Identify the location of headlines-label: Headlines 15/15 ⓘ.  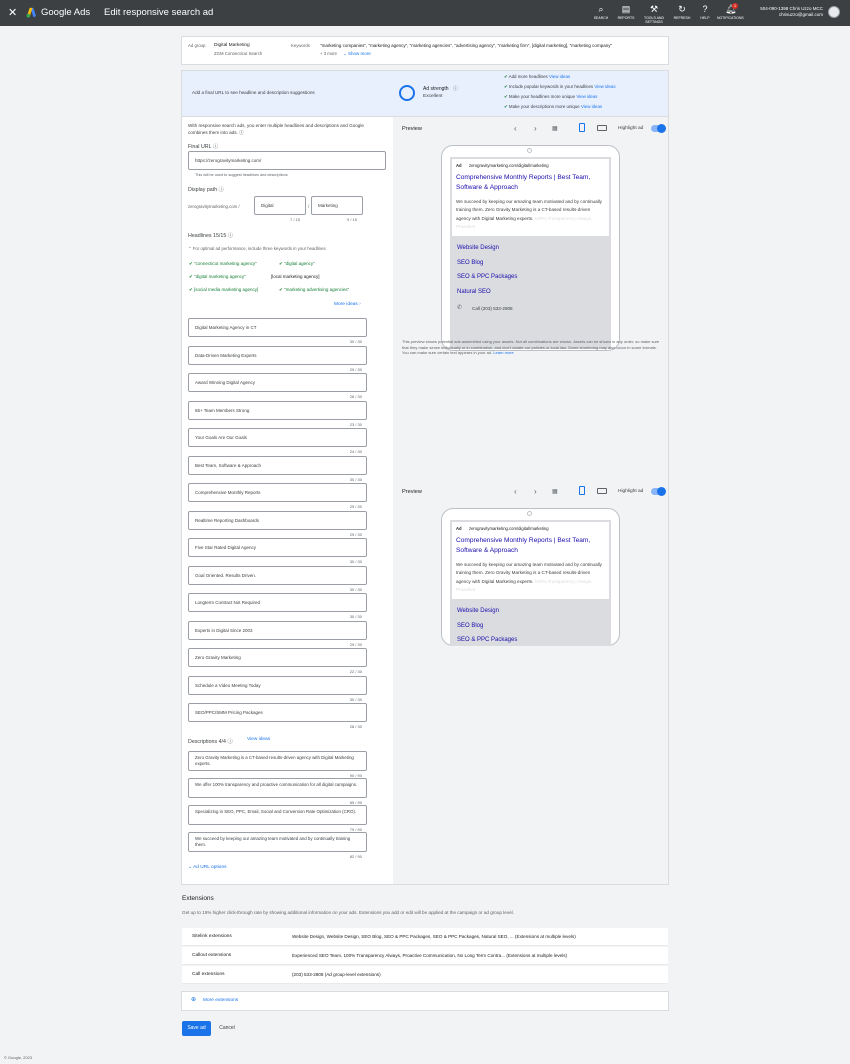
(211, 236).